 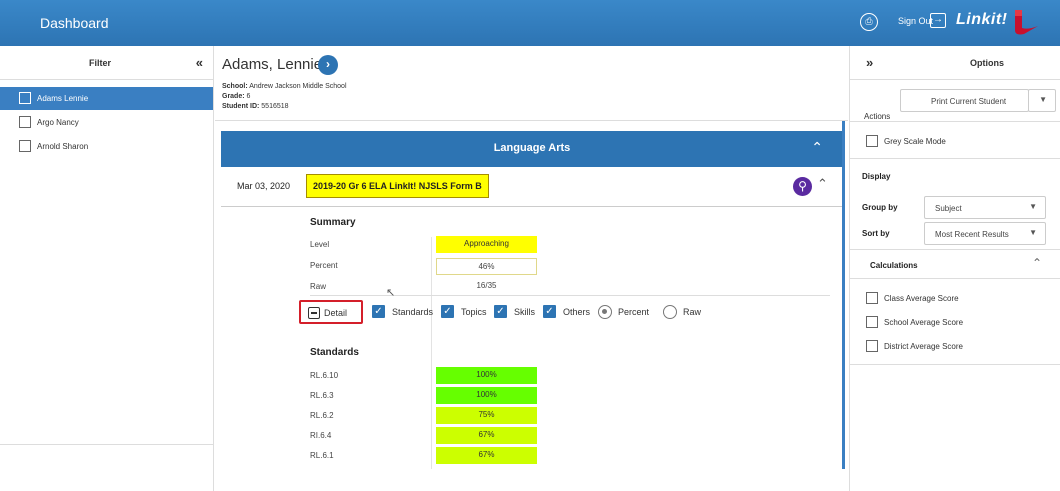 I want to click on student-id-value: 5516518, so click(x=275, y=106).